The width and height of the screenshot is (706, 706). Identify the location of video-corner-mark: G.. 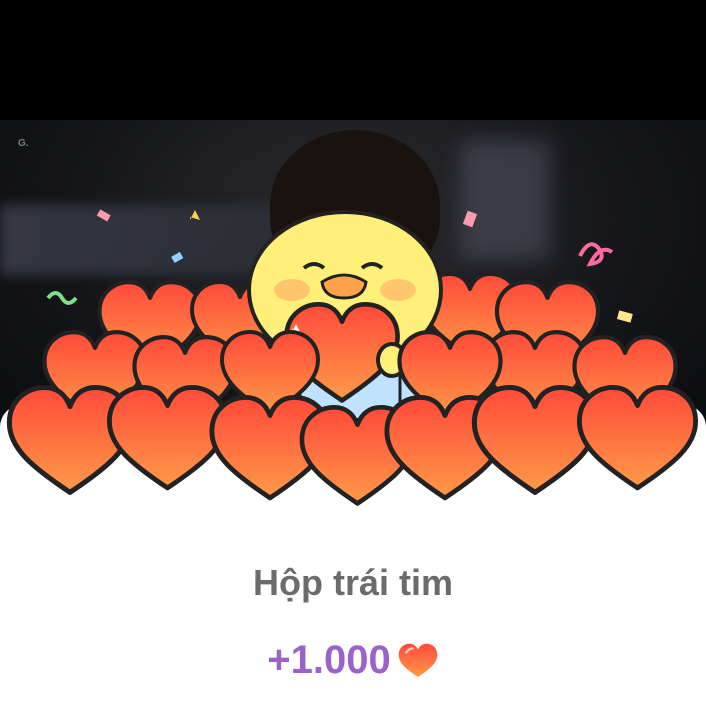
(23, 143).